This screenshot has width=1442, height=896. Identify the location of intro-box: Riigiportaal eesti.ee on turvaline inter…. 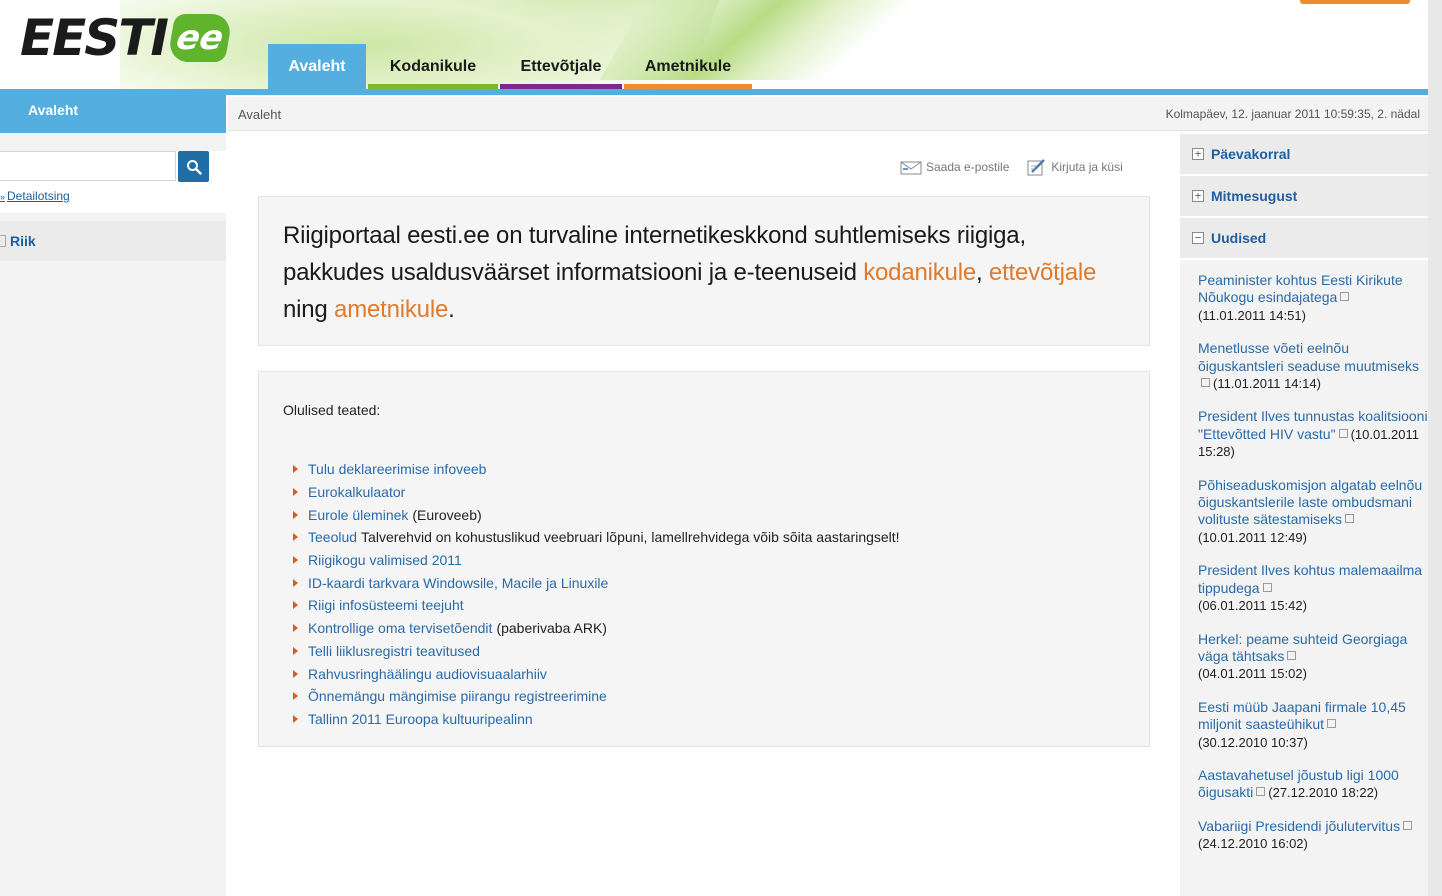
(704, 271).